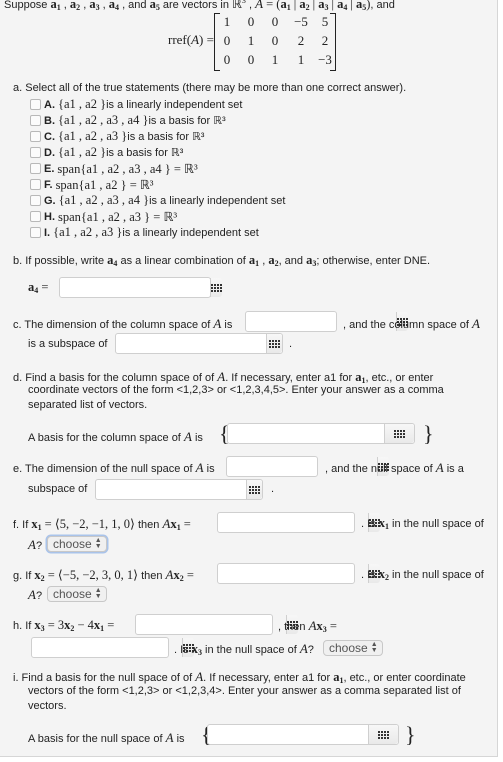  What do you see at coordinates (98, 543) in the screenshot?
I see `select-arrows-icon: ▲ ▼` at bounding box center [98, 543].